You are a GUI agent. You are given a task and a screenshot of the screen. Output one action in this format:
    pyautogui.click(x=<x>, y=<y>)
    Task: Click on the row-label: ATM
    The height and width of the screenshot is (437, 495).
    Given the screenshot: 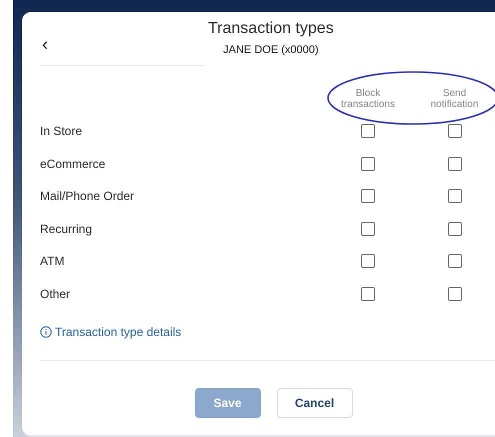 What is the action you would take?
    pyautogui.click(x=53, y=261)
    